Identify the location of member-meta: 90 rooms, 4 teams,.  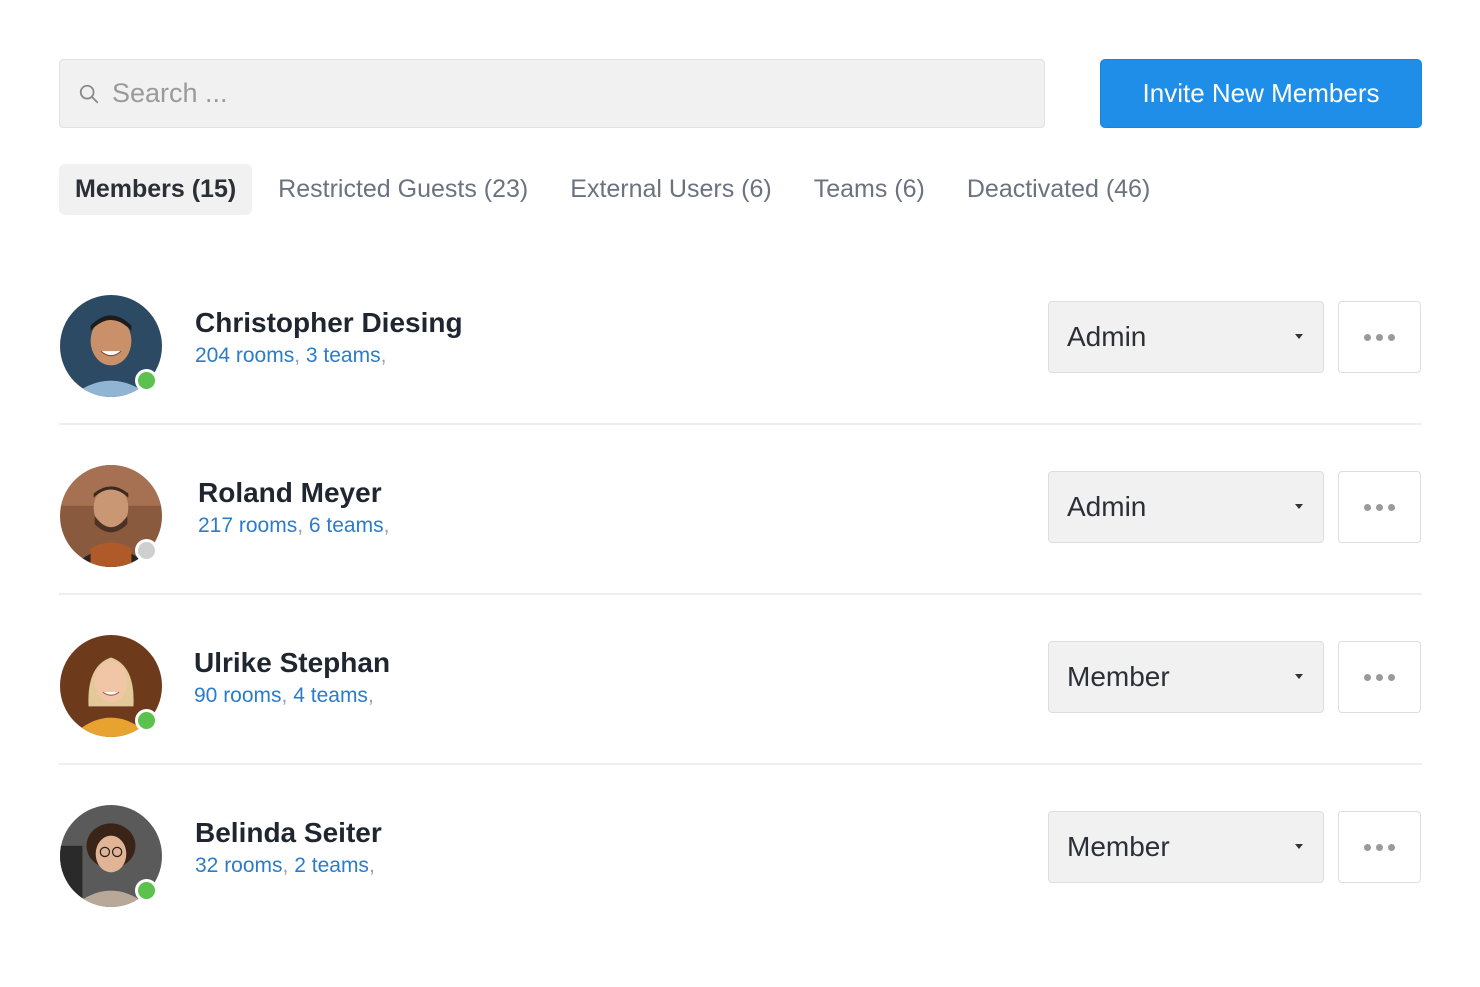
(292, 696).